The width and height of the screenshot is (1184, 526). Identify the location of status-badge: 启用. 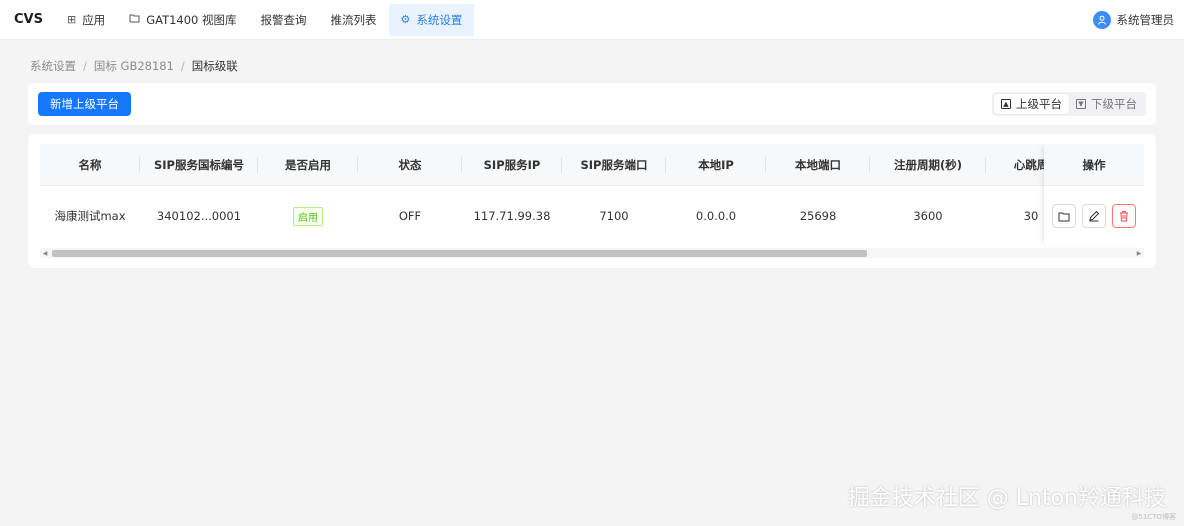
(308, 216).